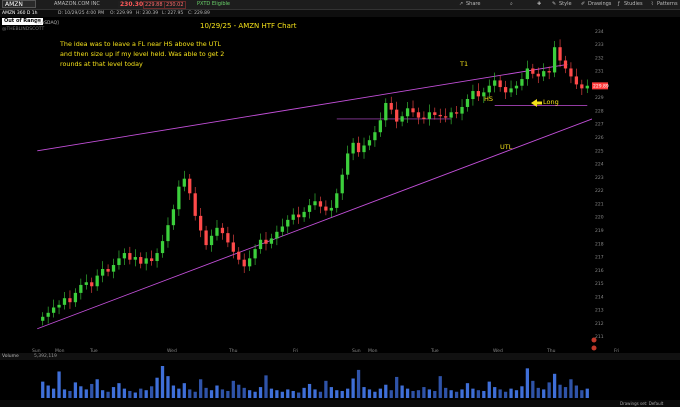 The width and height of the screenshot is (680, 407). Describe the element at coordinates (599, 244) in the screenshot. I see `price-tick-label: 218` at that location.